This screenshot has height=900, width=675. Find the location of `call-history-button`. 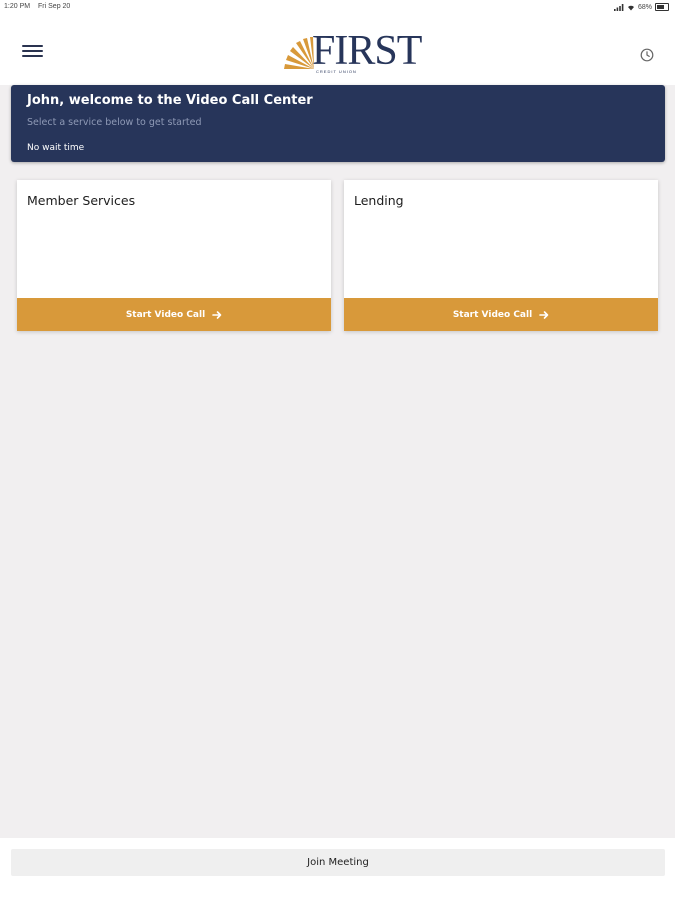

call-history-button is located at coordinates (647, 54).